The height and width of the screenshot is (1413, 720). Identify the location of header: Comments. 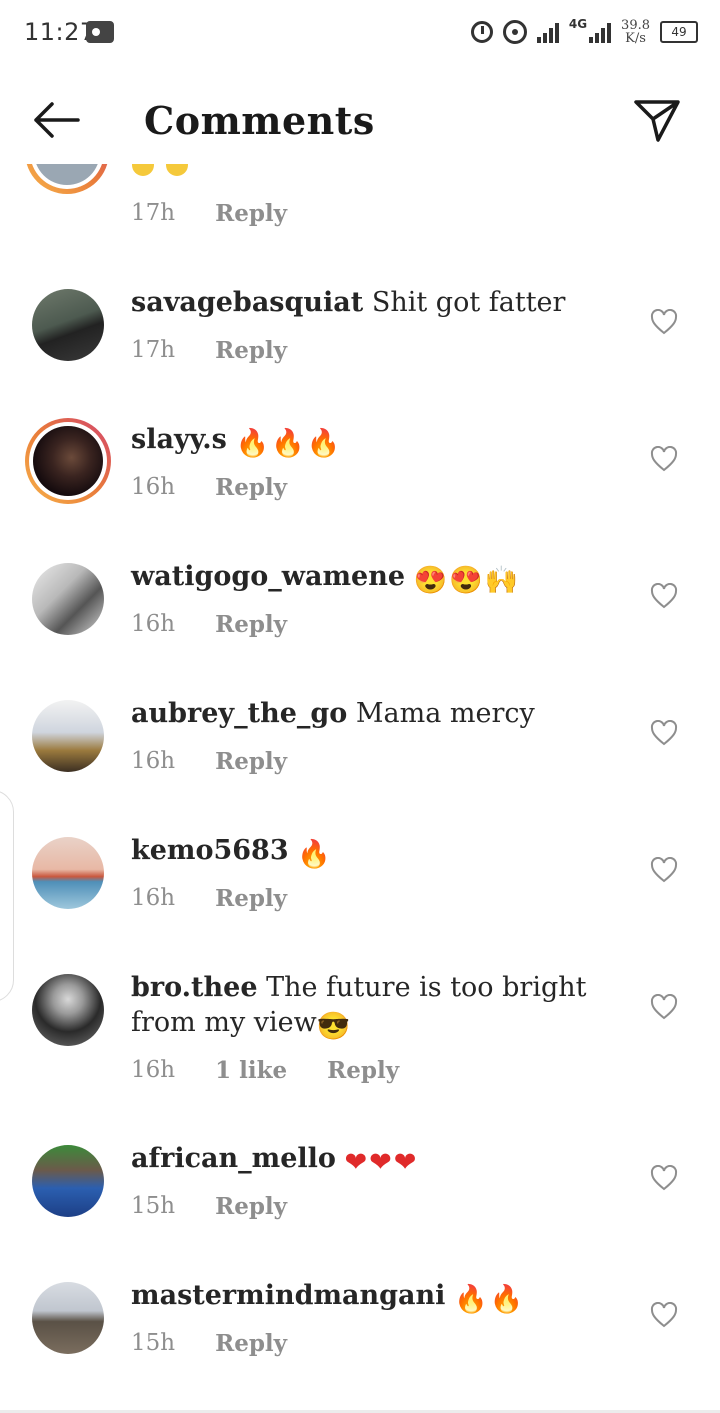
(360, 122).